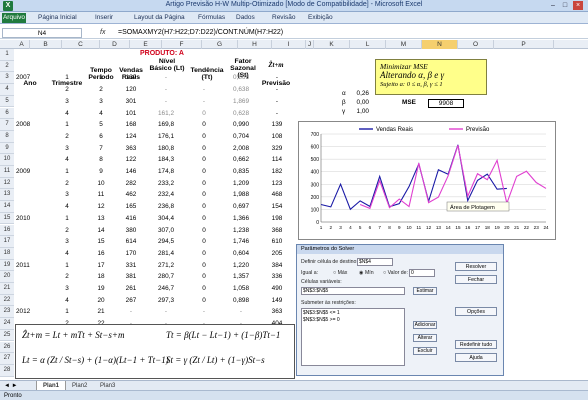  Describe the element at coordinates (7, 324) in the screenshot. I see `row-header: 24` at that location.